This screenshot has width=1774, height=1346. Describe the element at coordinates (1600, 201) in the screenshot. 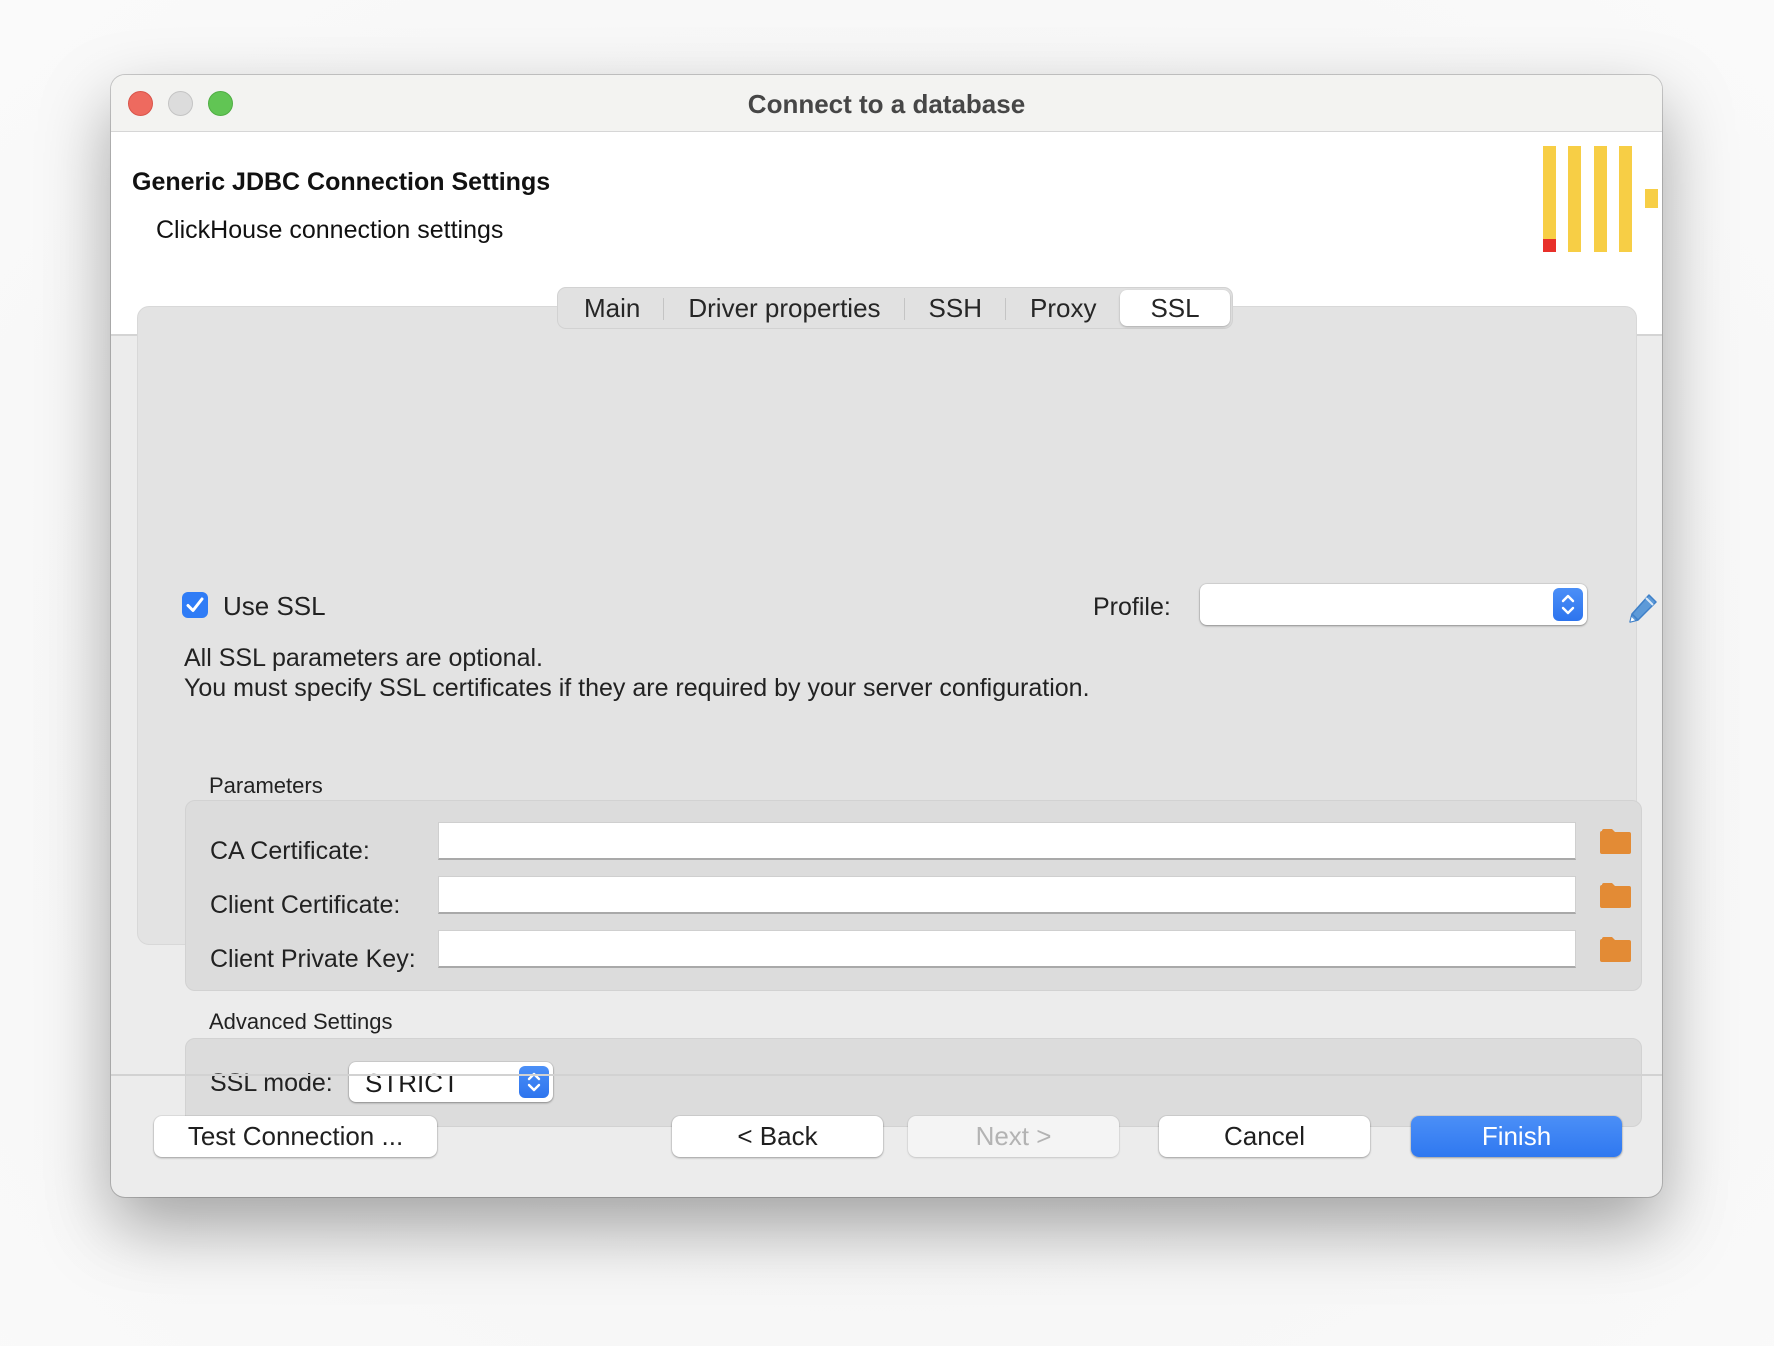

I see `clickhouse-logo-icon` at that location.